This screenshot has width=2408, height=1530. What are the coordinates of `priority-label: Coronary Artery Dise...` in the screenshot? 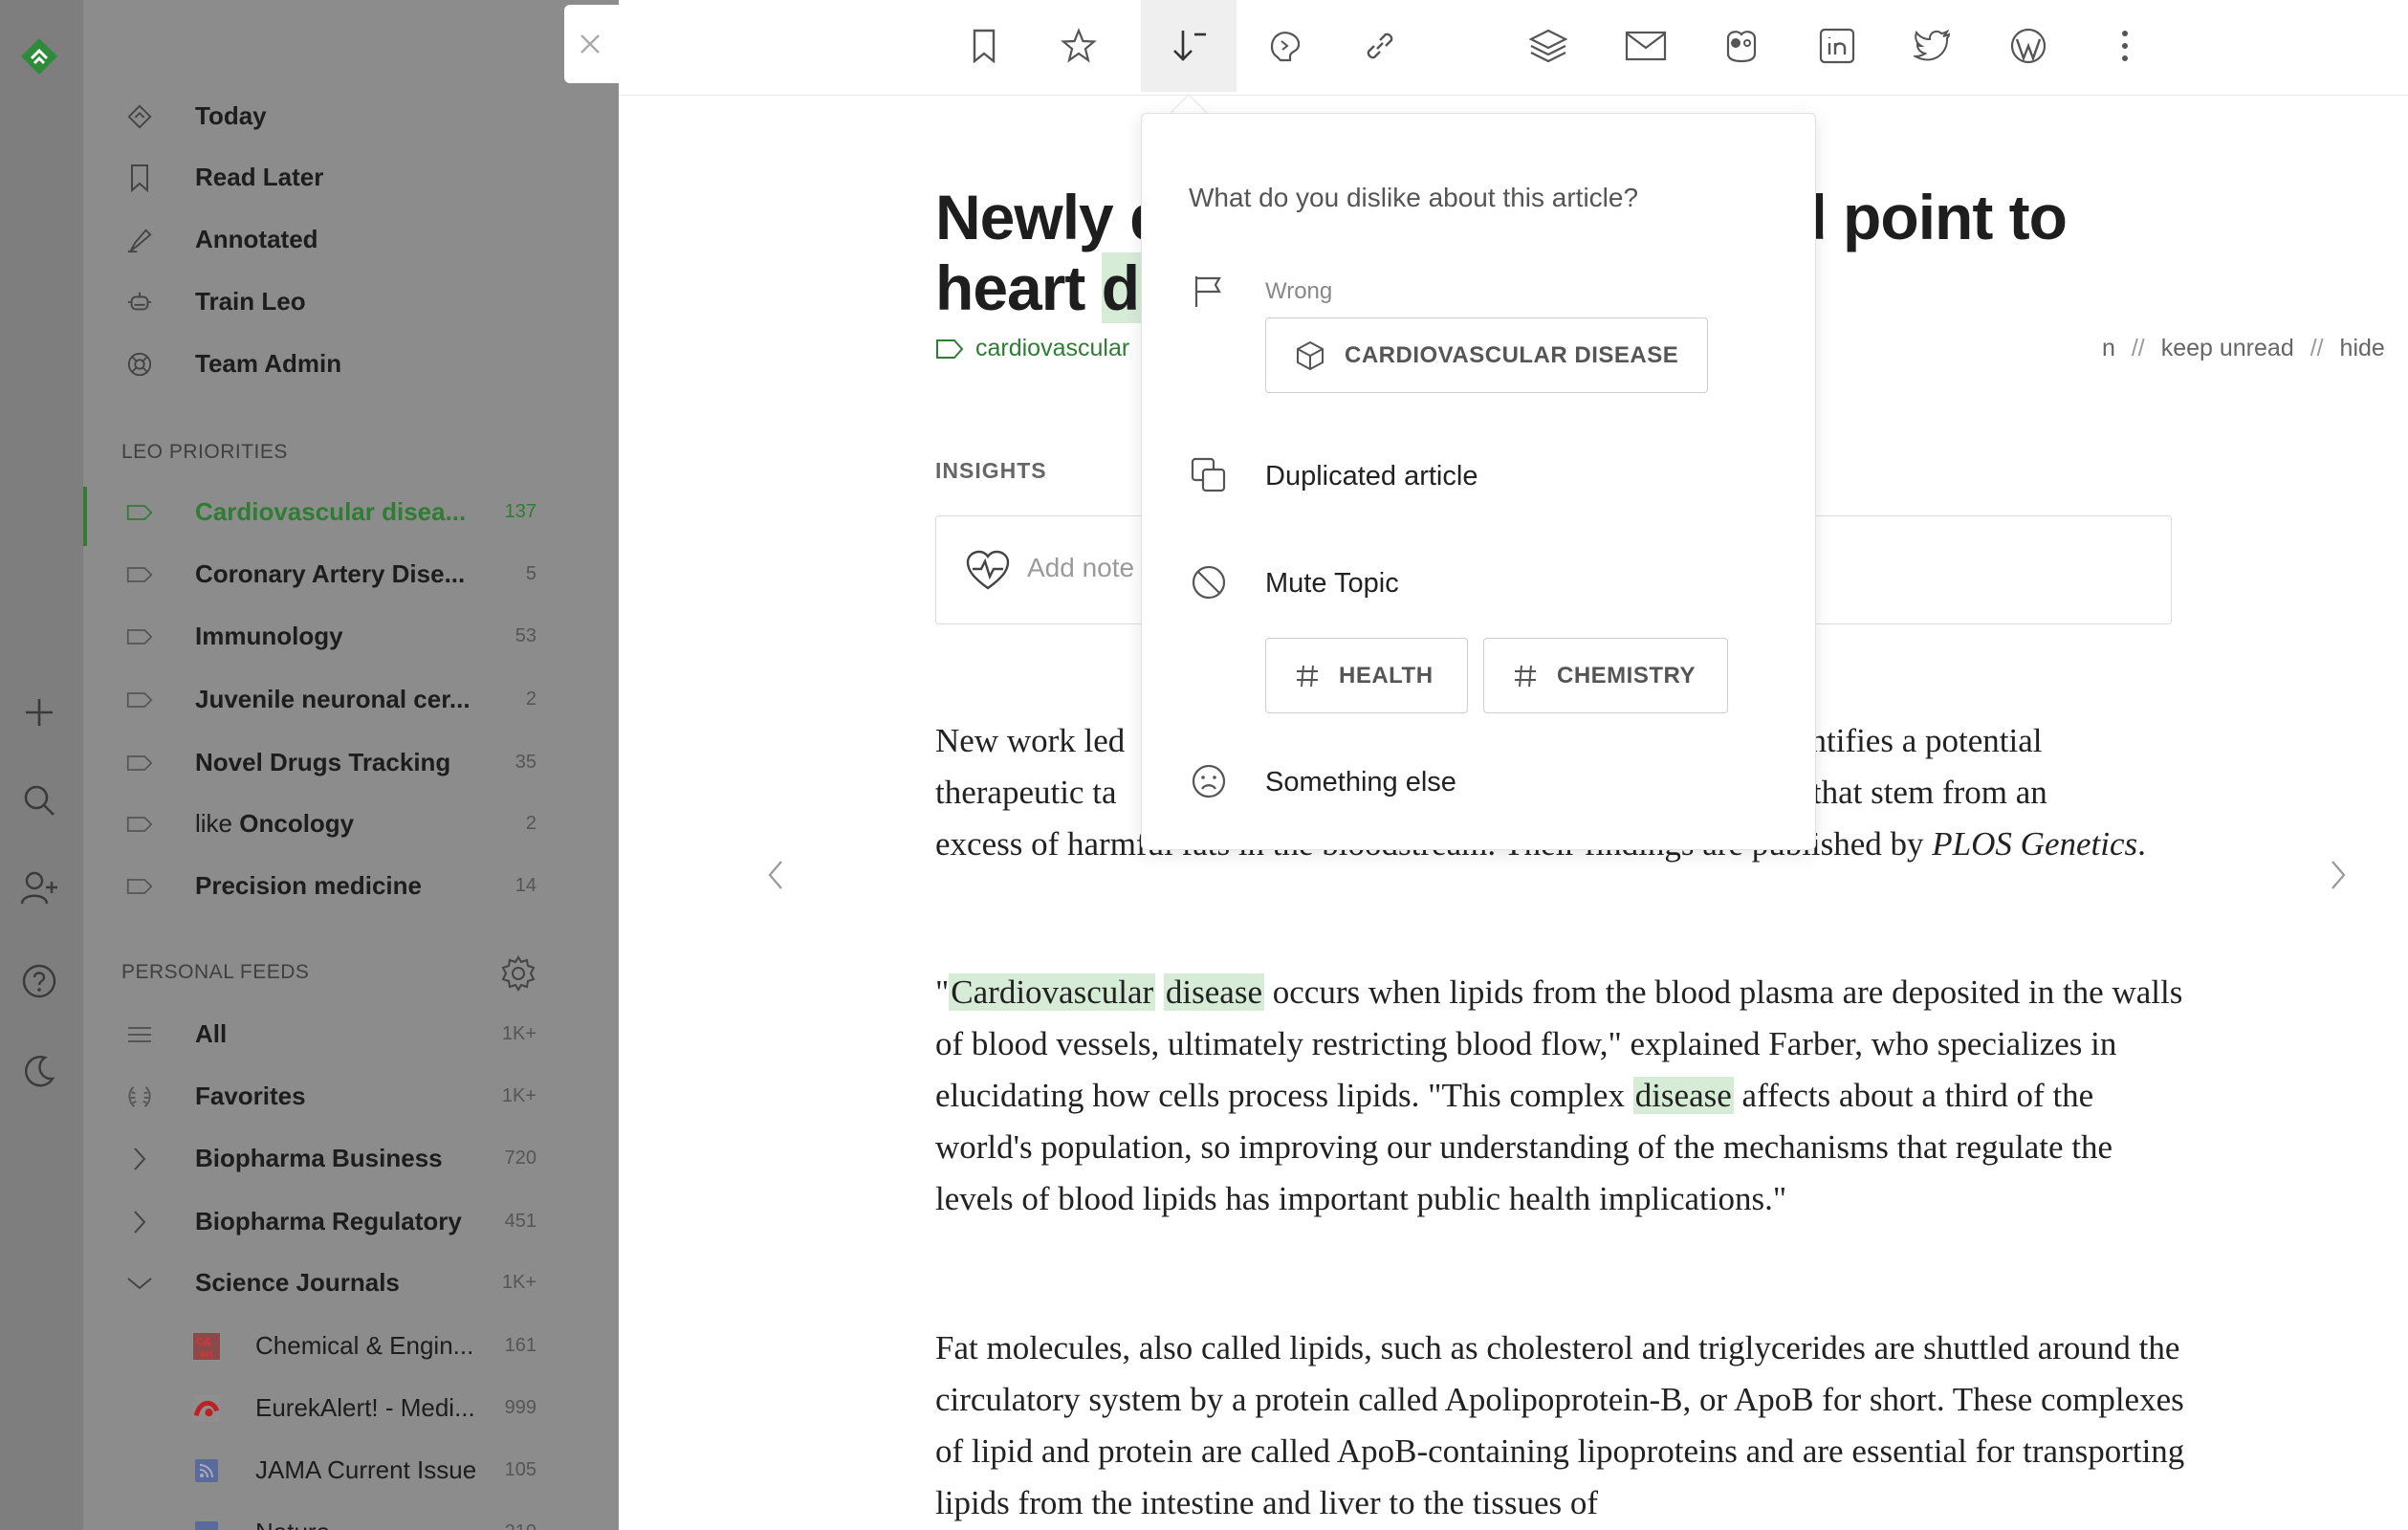 It's located at (330, 573).